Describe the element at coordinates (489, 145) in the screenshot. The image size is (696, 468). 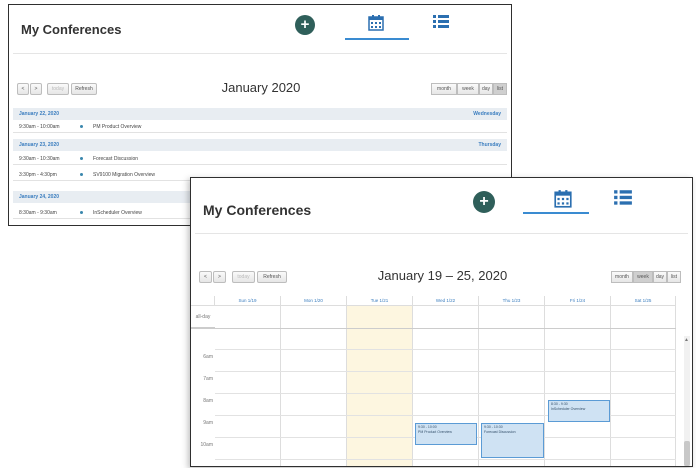
I see `day-weekday: Thursday` at that location.